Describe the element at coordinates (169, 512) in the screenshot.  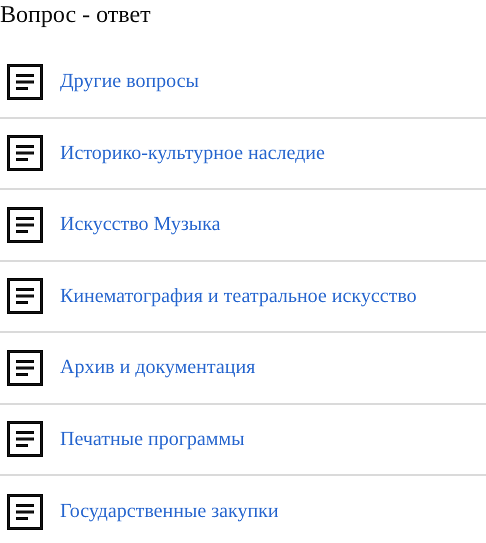
I see `category-link: Государственные закупки` at that location.